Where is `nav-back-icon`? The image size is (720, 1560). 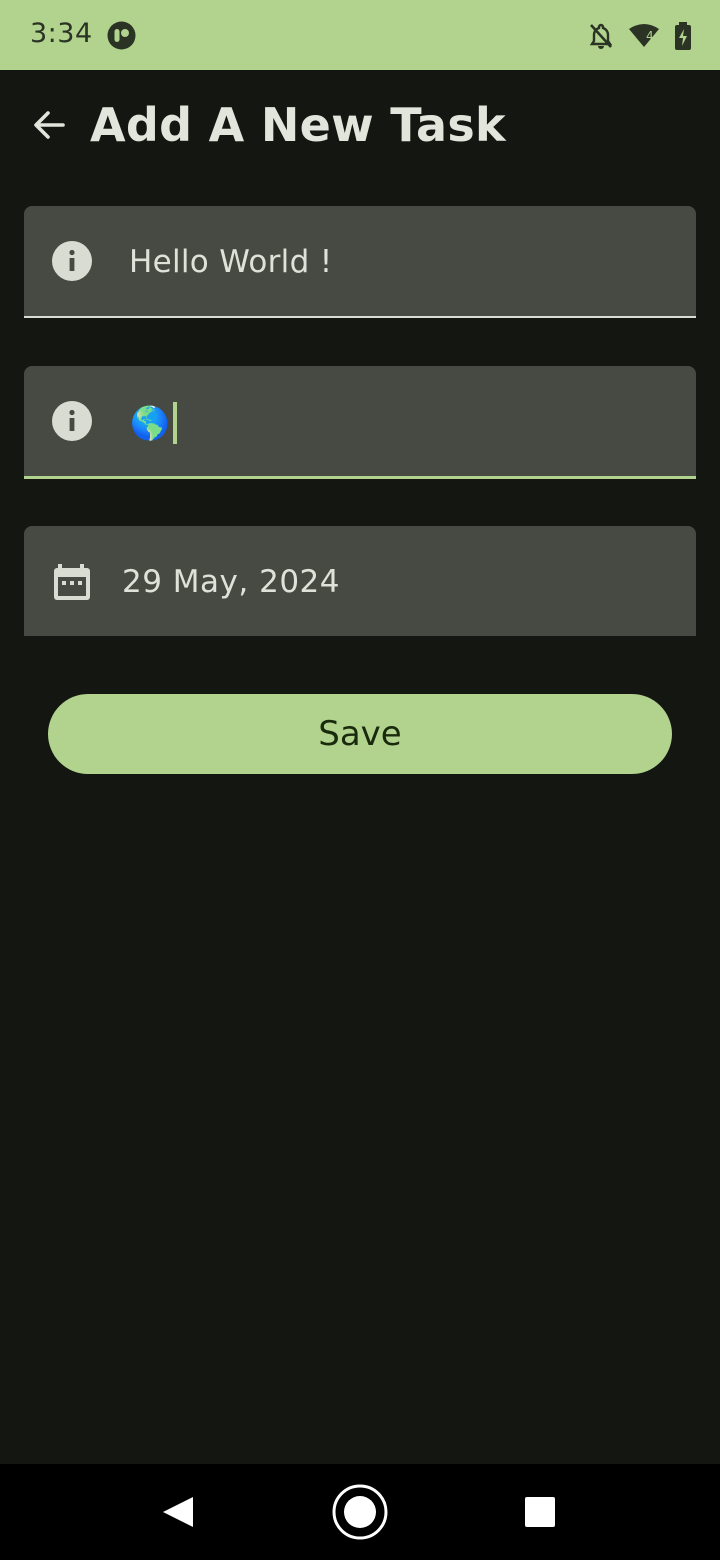 nav-back-icon is located at coordinates (178, 1512).